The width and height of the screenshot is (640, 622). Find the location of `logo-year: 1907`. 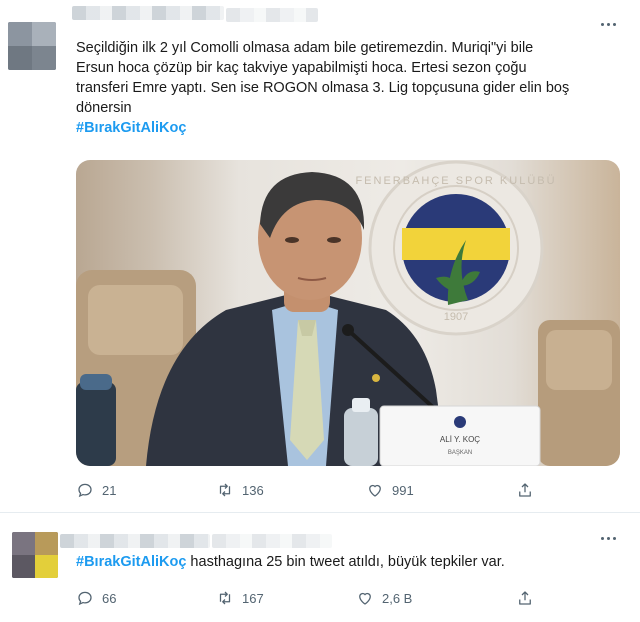

logo-year: 1907 is located at coordinates (456, 317).